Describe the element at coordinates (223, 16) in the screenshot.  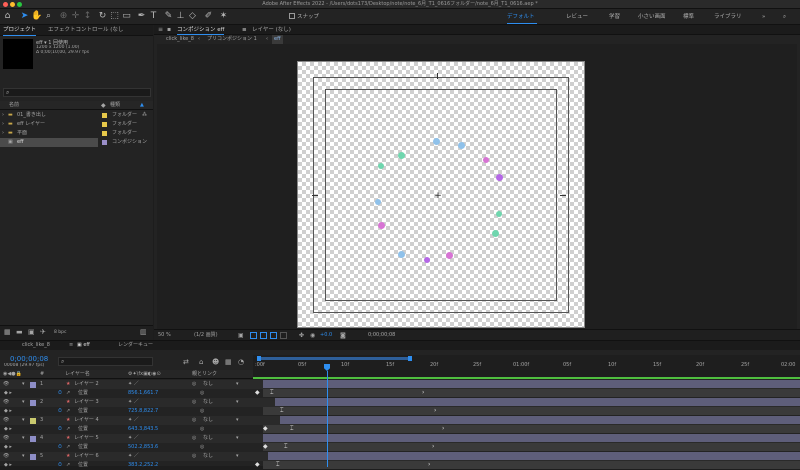
I see `puppet-tool-icon: ✶` at that location.